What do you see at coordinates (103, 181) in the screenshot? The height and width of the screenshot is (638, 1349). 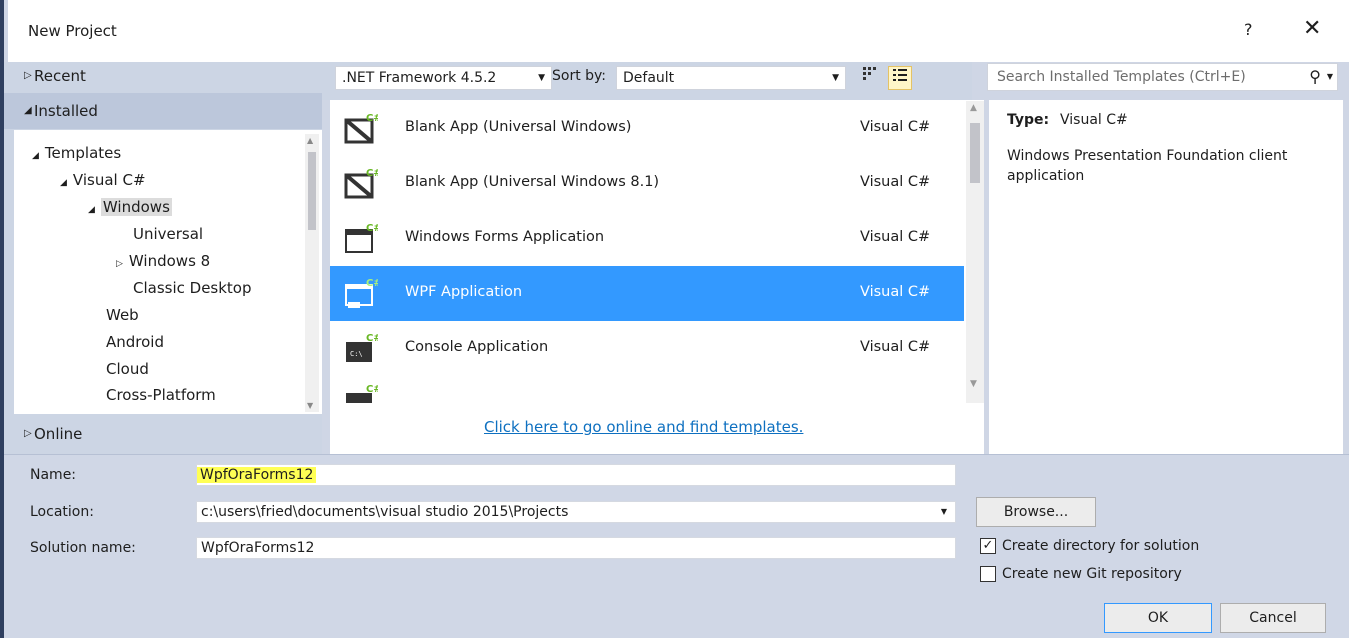 I see `tree-item-visual-csharp: ◢ Visual C#` at bounding box center [103, 181].